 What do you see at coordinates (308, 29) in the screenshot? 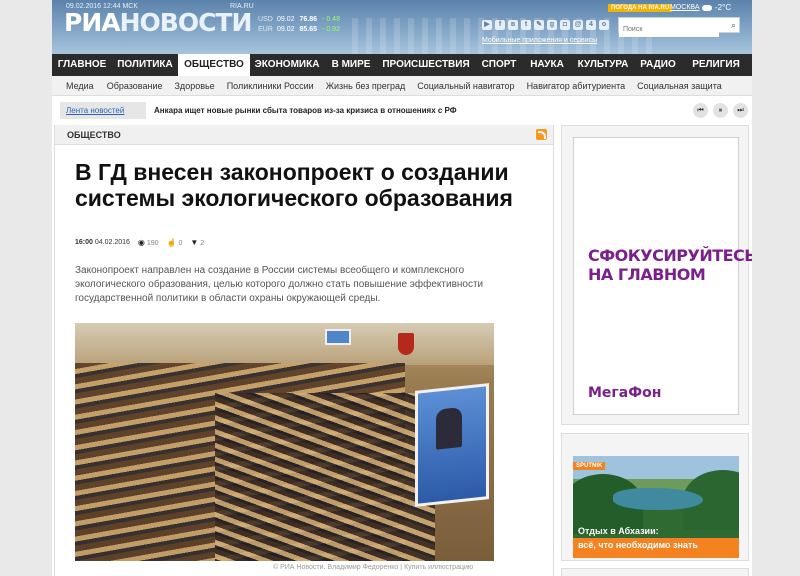
I see `rate-value: 85.65` at bounding box center [308, 29].